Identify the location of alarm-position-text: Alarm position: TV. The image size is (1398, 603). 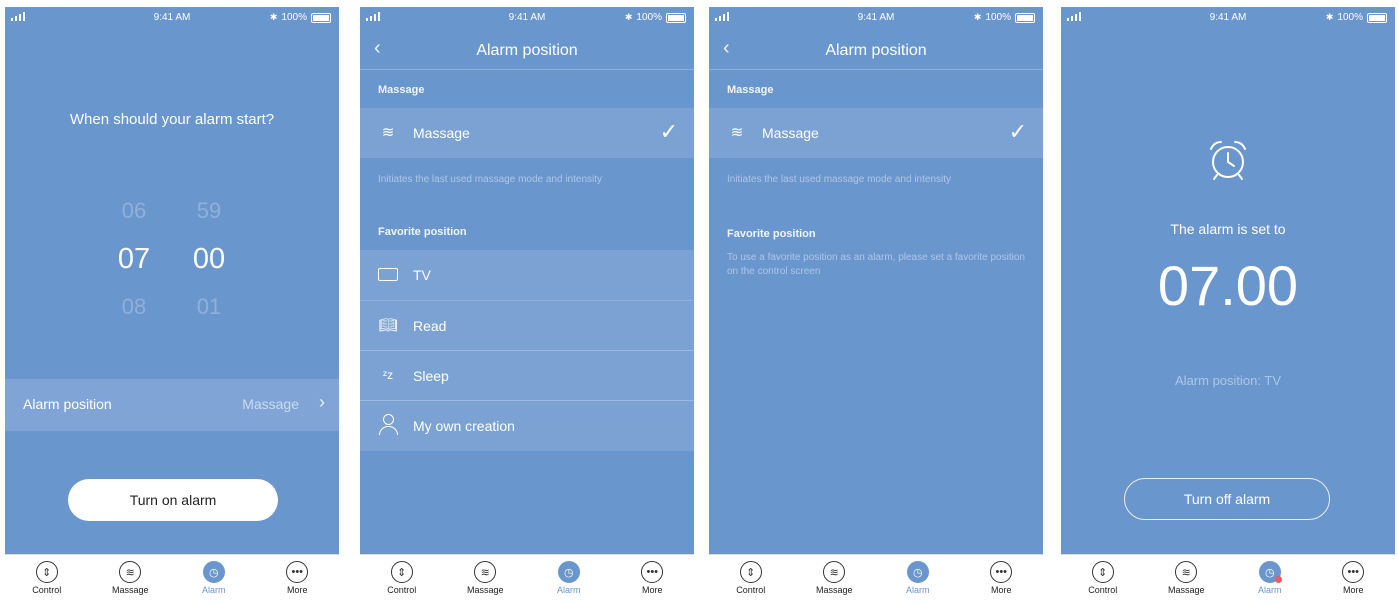
(1228, 380).